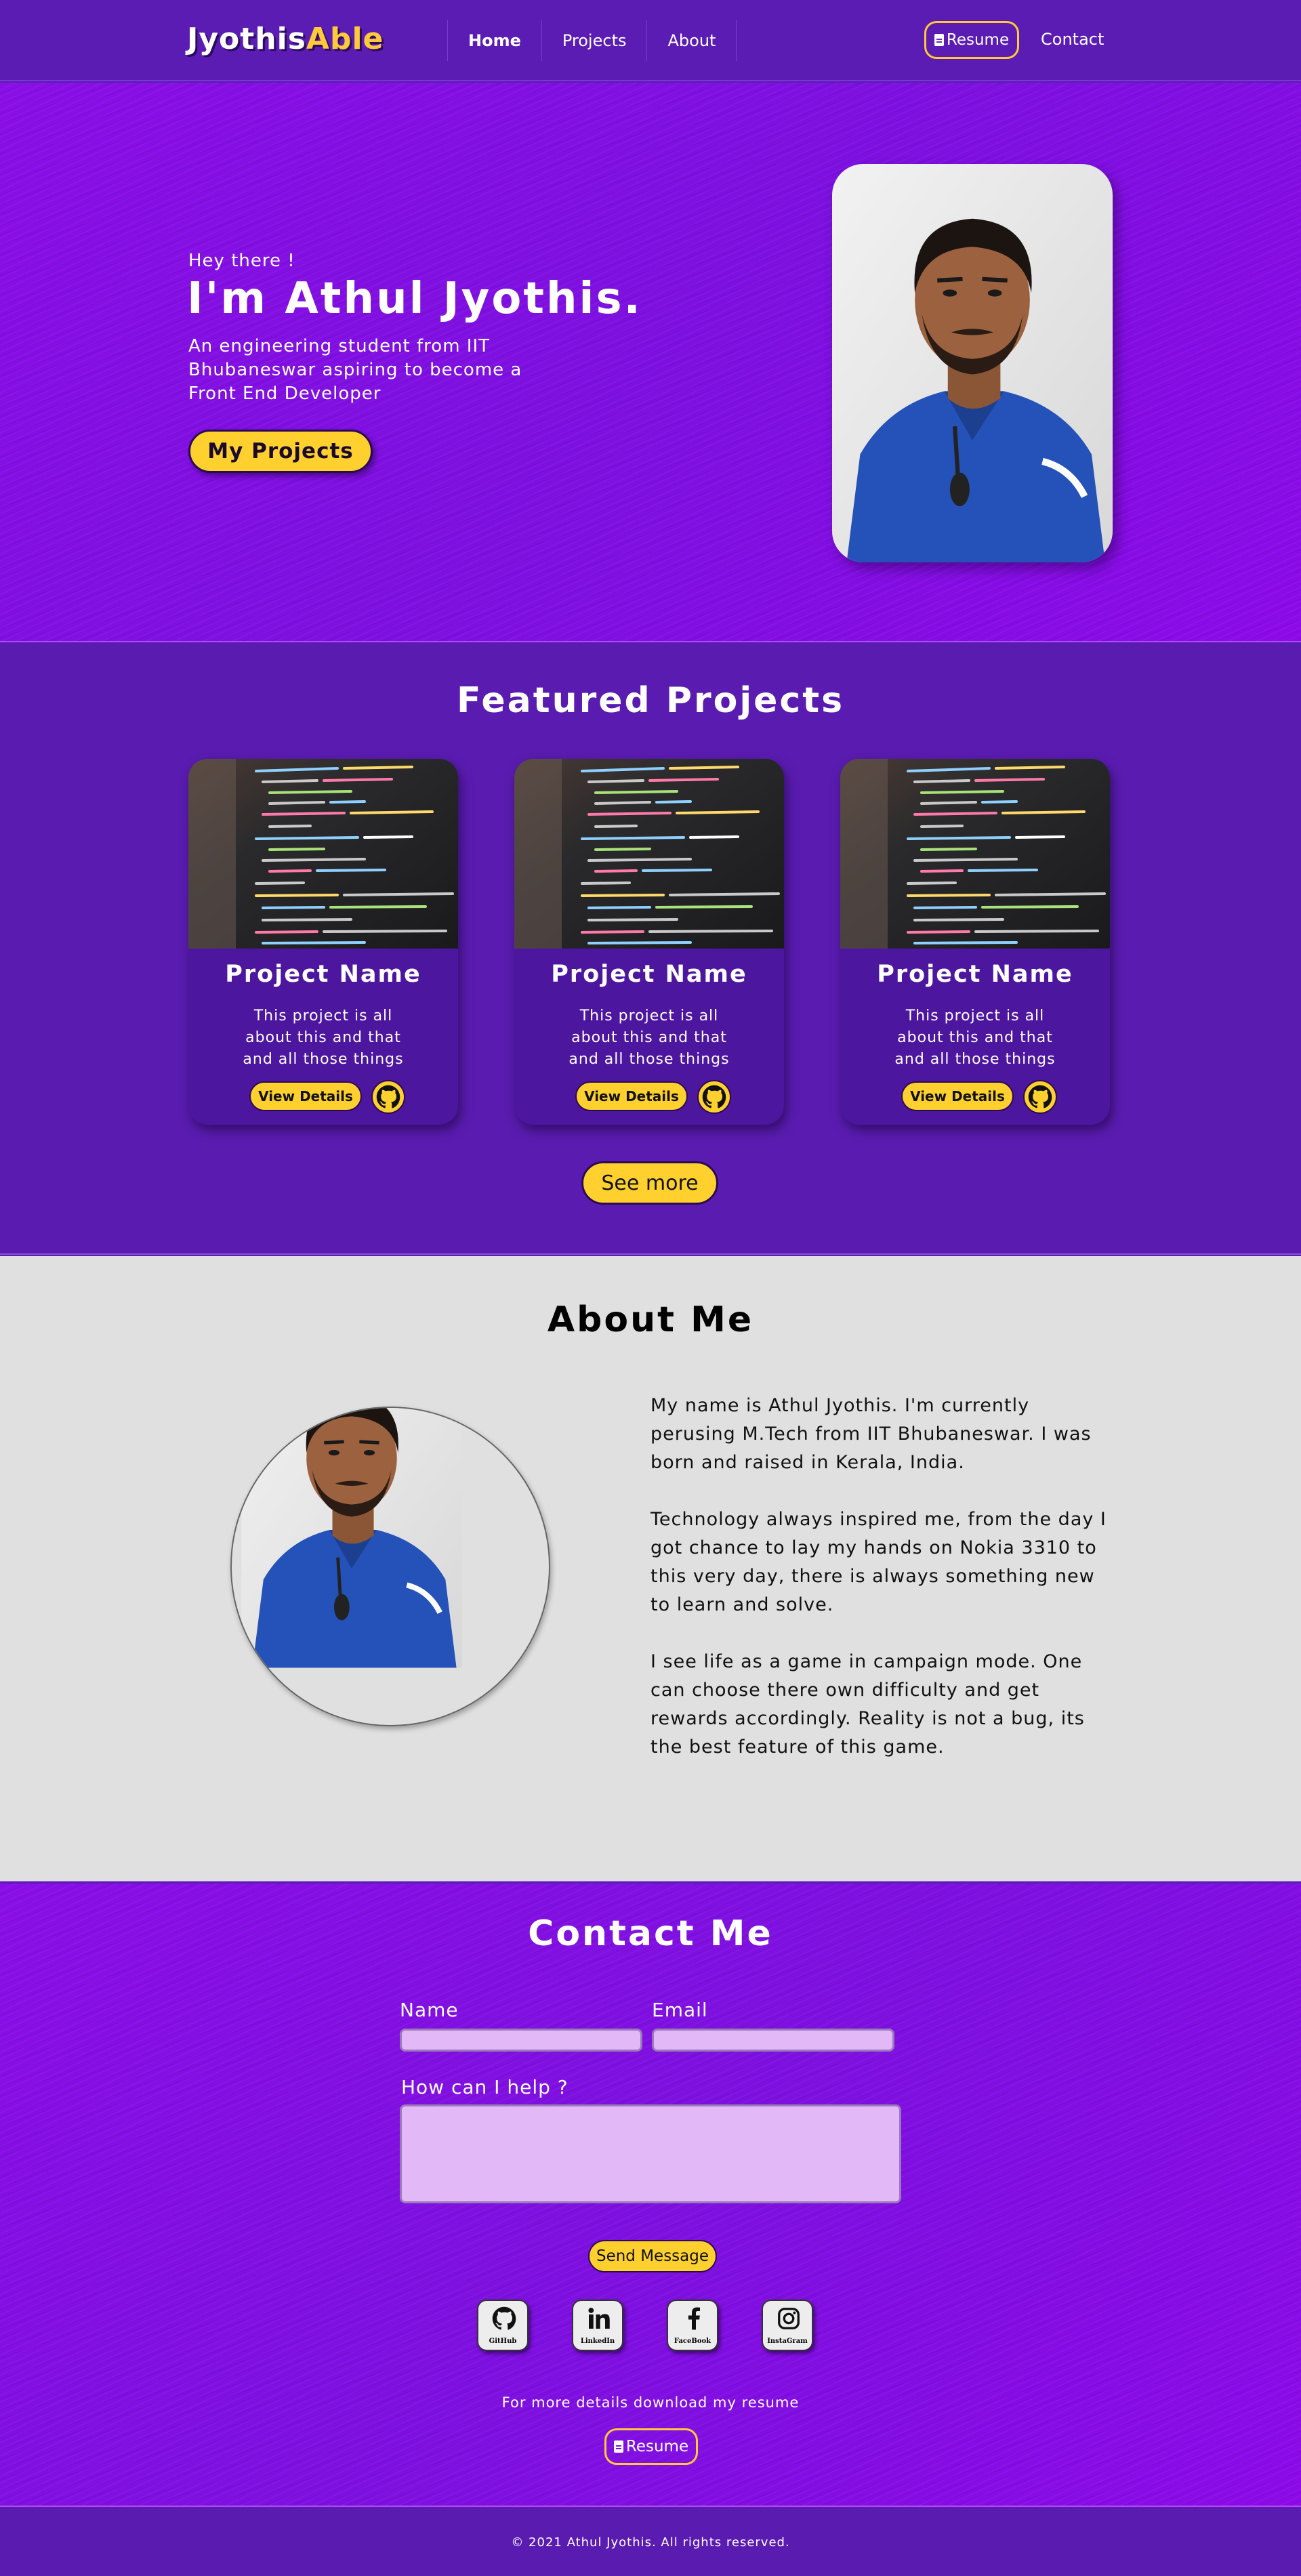  Describe the element at coordinates (414, 299) in the screenshot. I see `hero-heading: I'm Athul Jyothis.` at that location.